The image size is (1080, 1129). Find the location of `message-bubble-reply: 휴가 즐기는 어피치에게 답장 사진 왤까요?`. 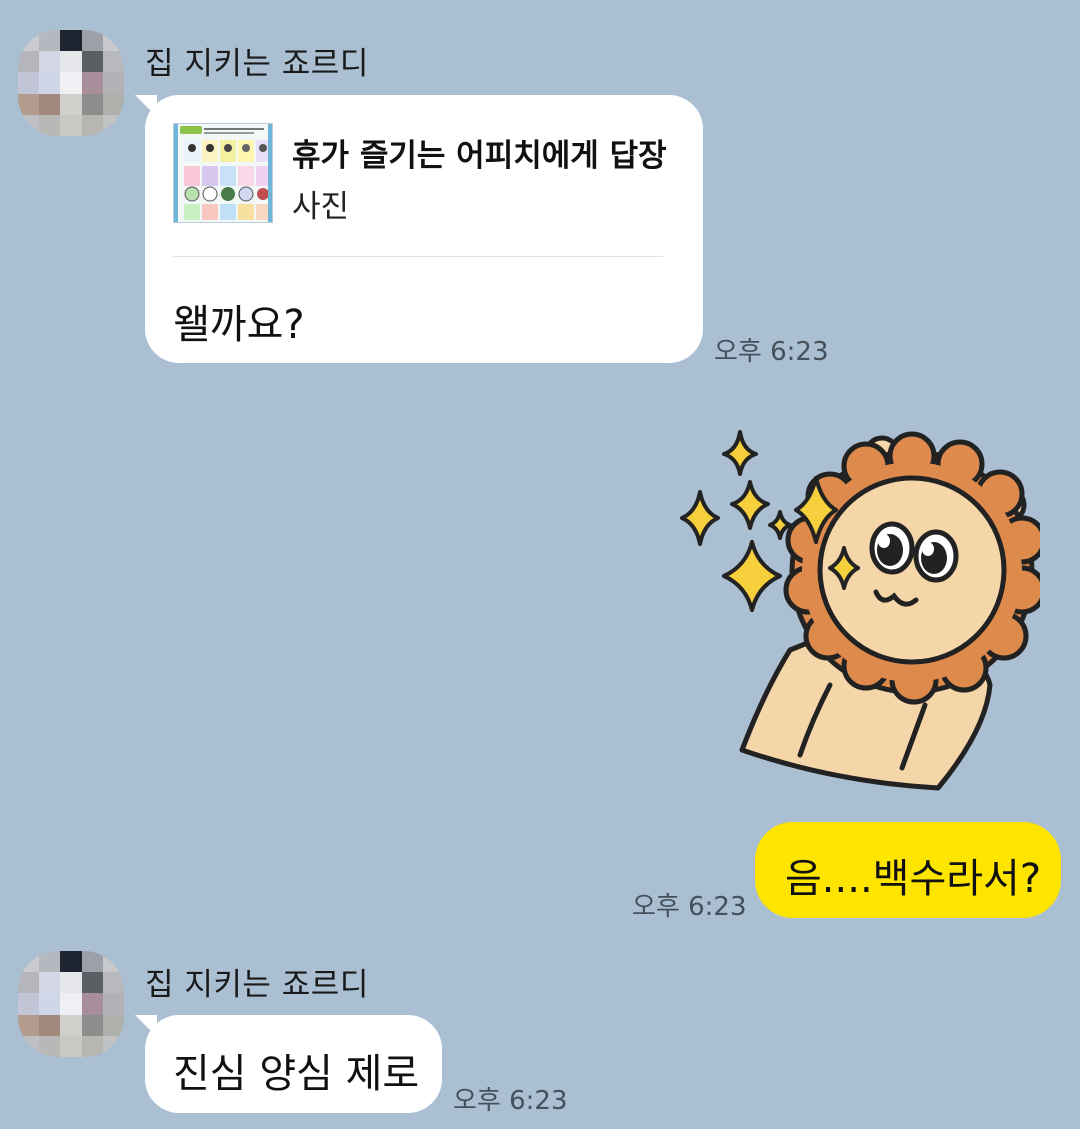

message-bubble-reply: 휴가 즐기는 어피치에게 답장 사진 왤까요? is located at coordinates (419, 229).